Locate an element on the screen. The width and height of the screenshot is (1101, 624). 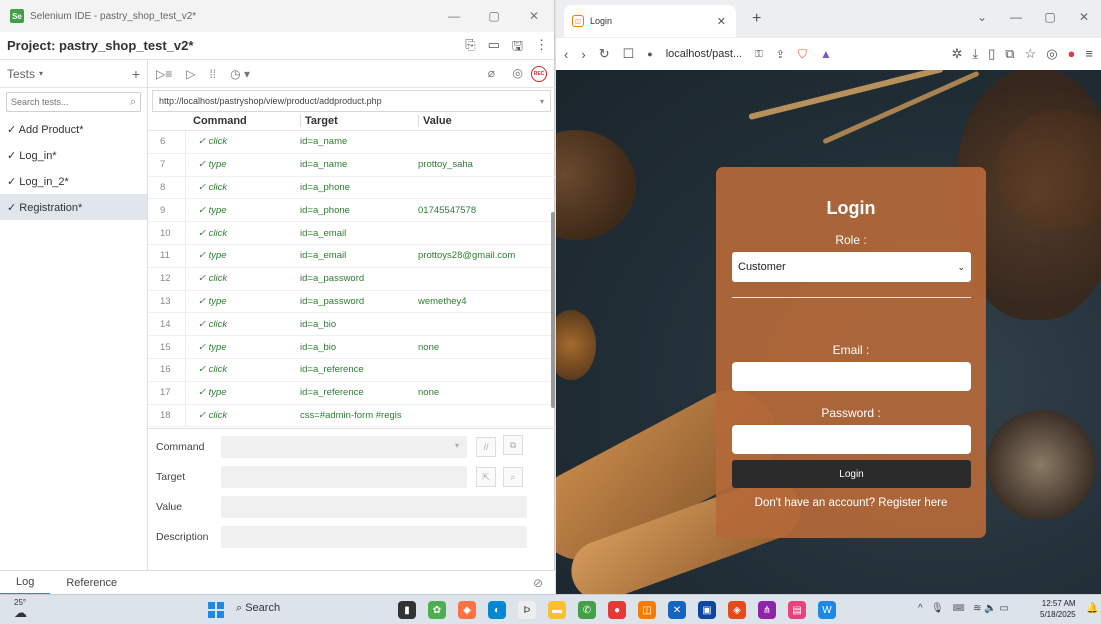
login-button: Login is located at coordinates (851, 474).